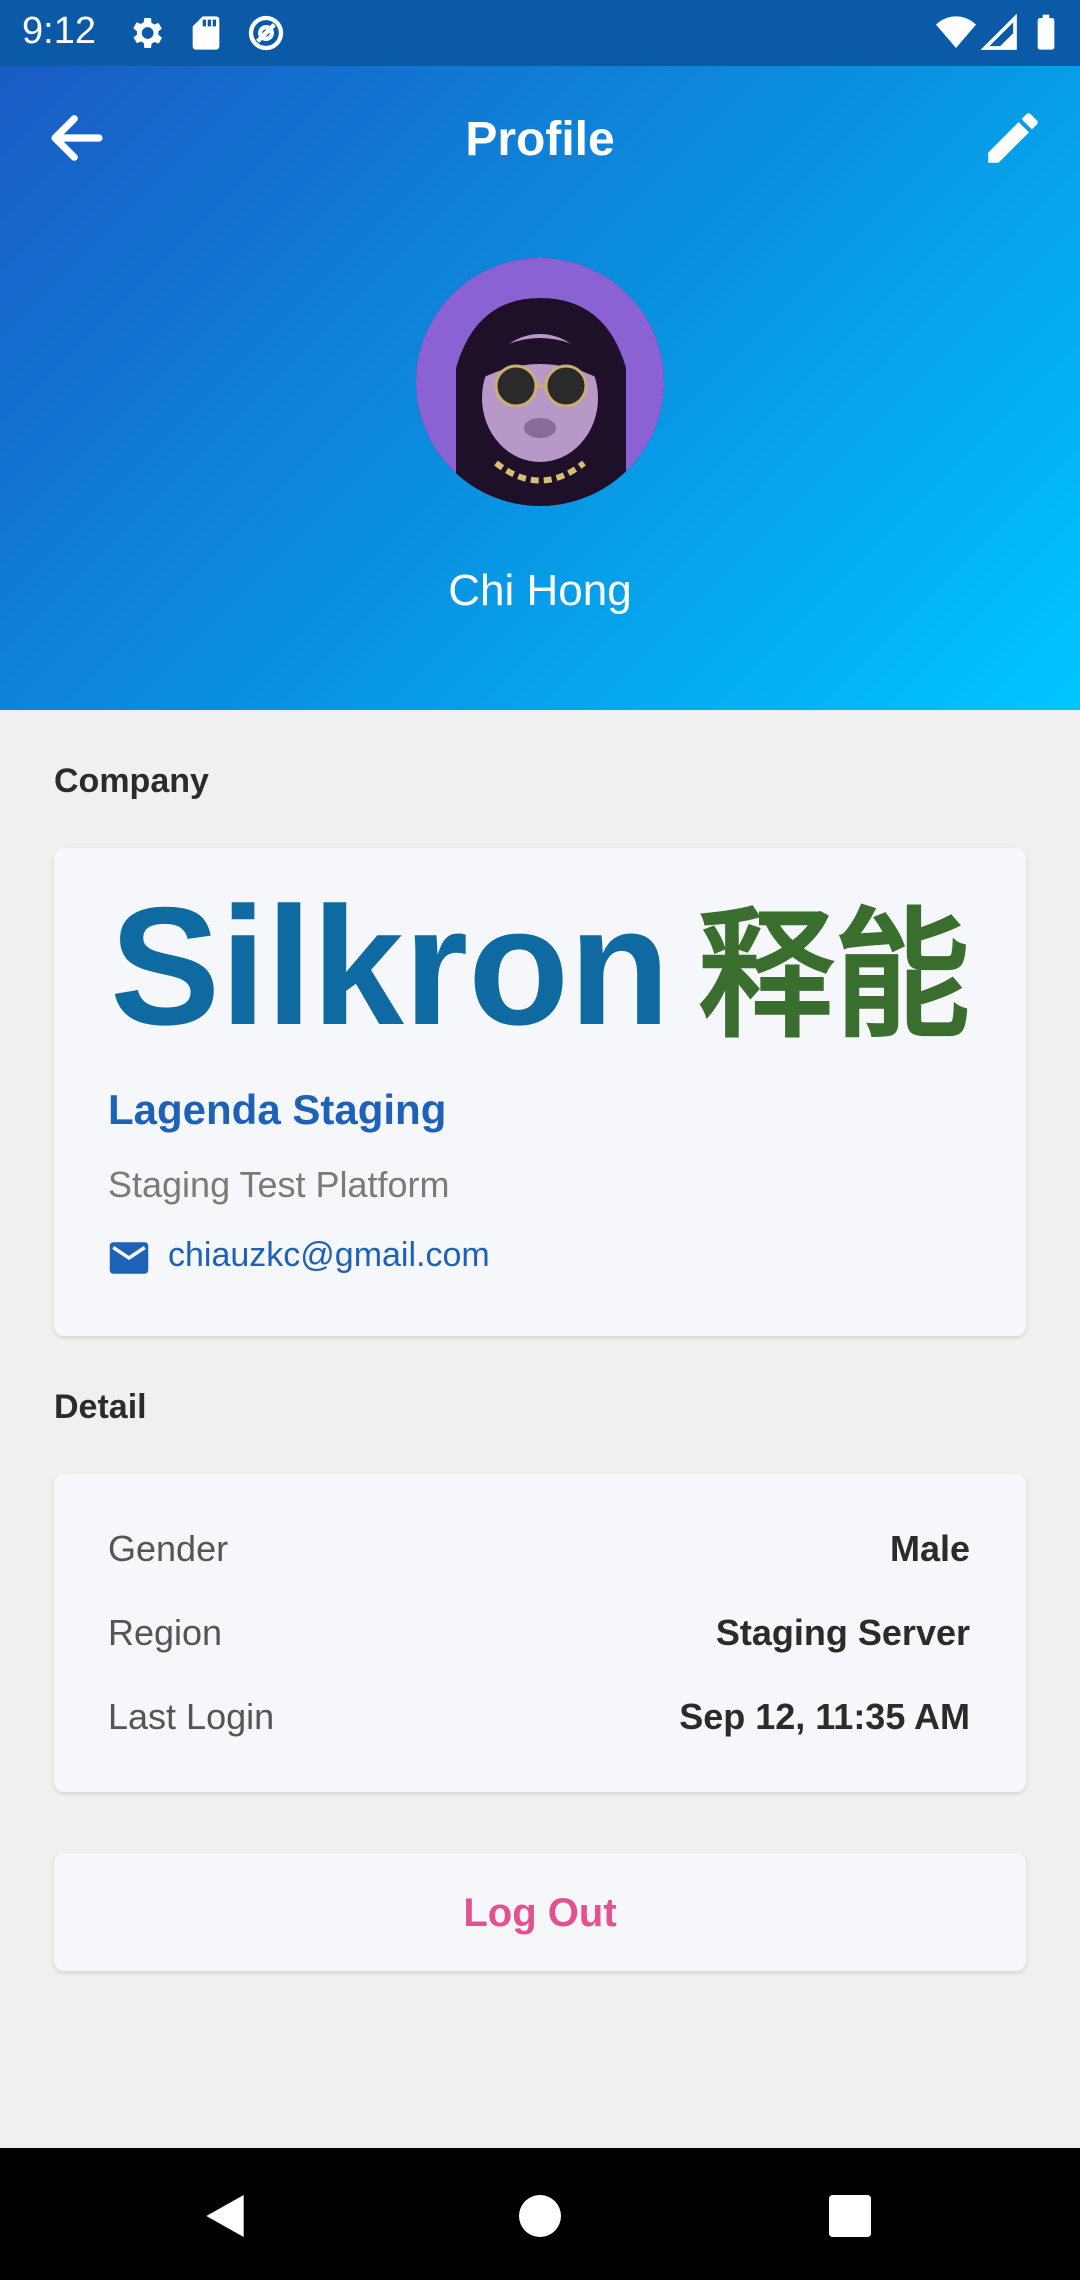  What do you see at coordinates (225, 2216) in the screenshot?
I see `nav-back-icon` at bounding box center [225, 2216].